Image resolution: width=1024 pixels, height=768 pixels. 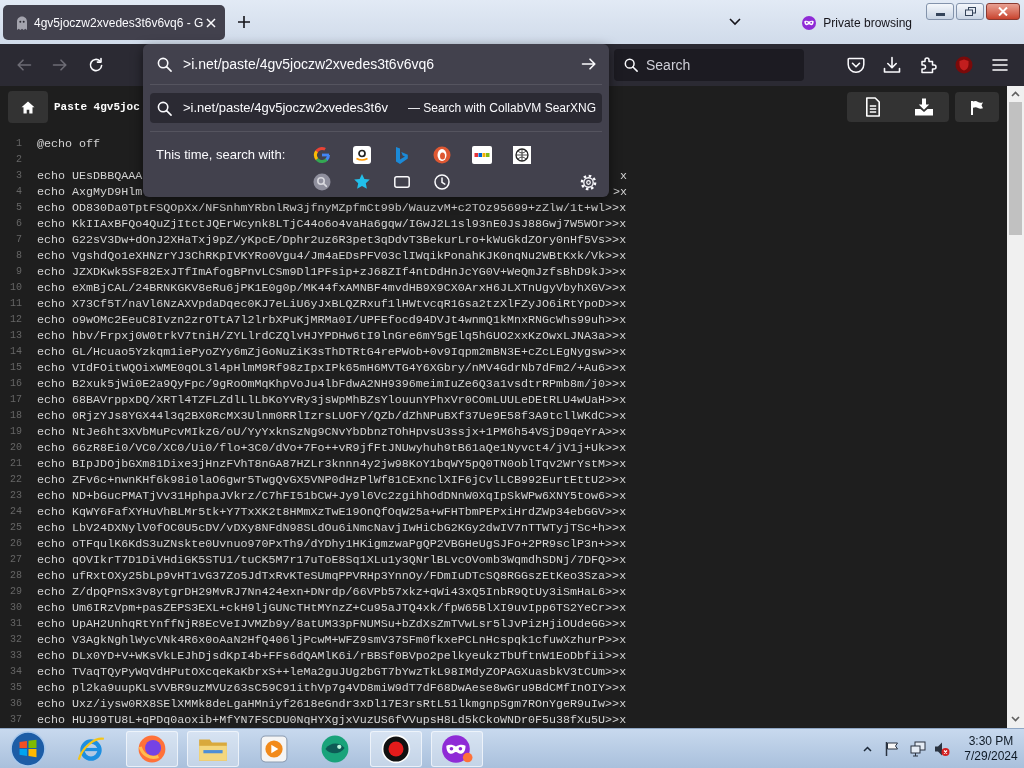 I want to click on clock-icon, so click(x=442, y=182).